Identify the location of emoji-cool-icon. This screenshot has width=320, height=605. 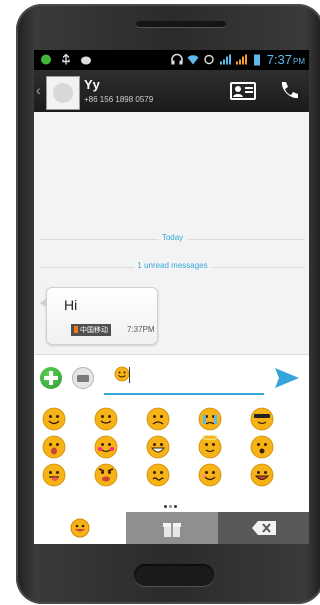
(262, 419).